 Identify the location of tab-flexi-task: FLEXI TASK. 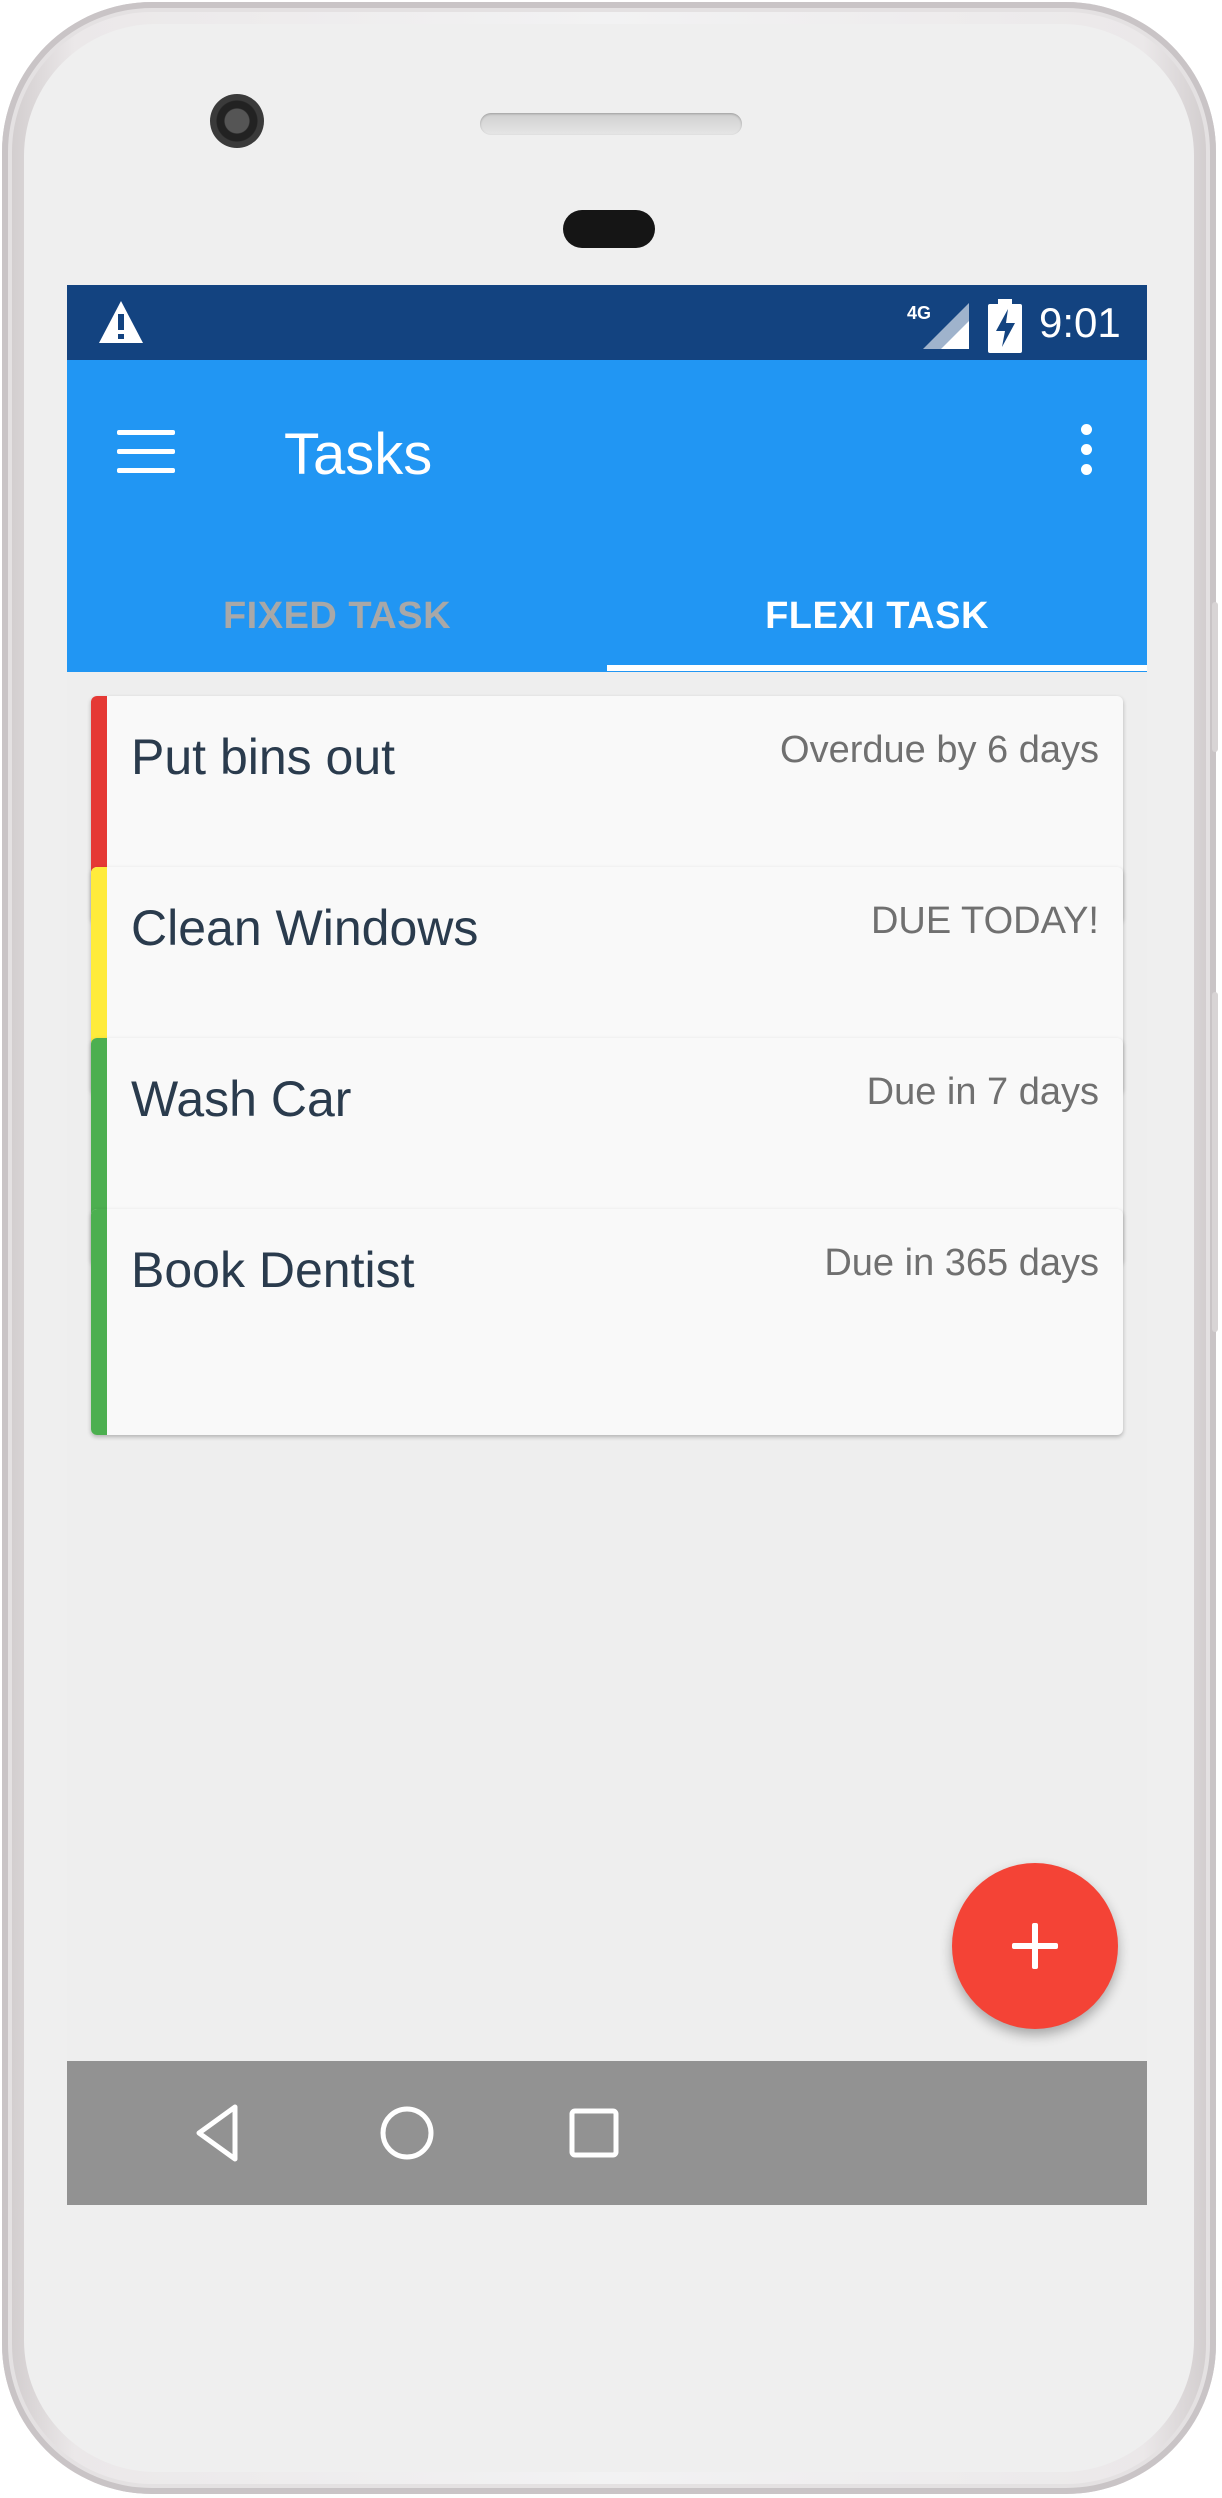
(877, 616).